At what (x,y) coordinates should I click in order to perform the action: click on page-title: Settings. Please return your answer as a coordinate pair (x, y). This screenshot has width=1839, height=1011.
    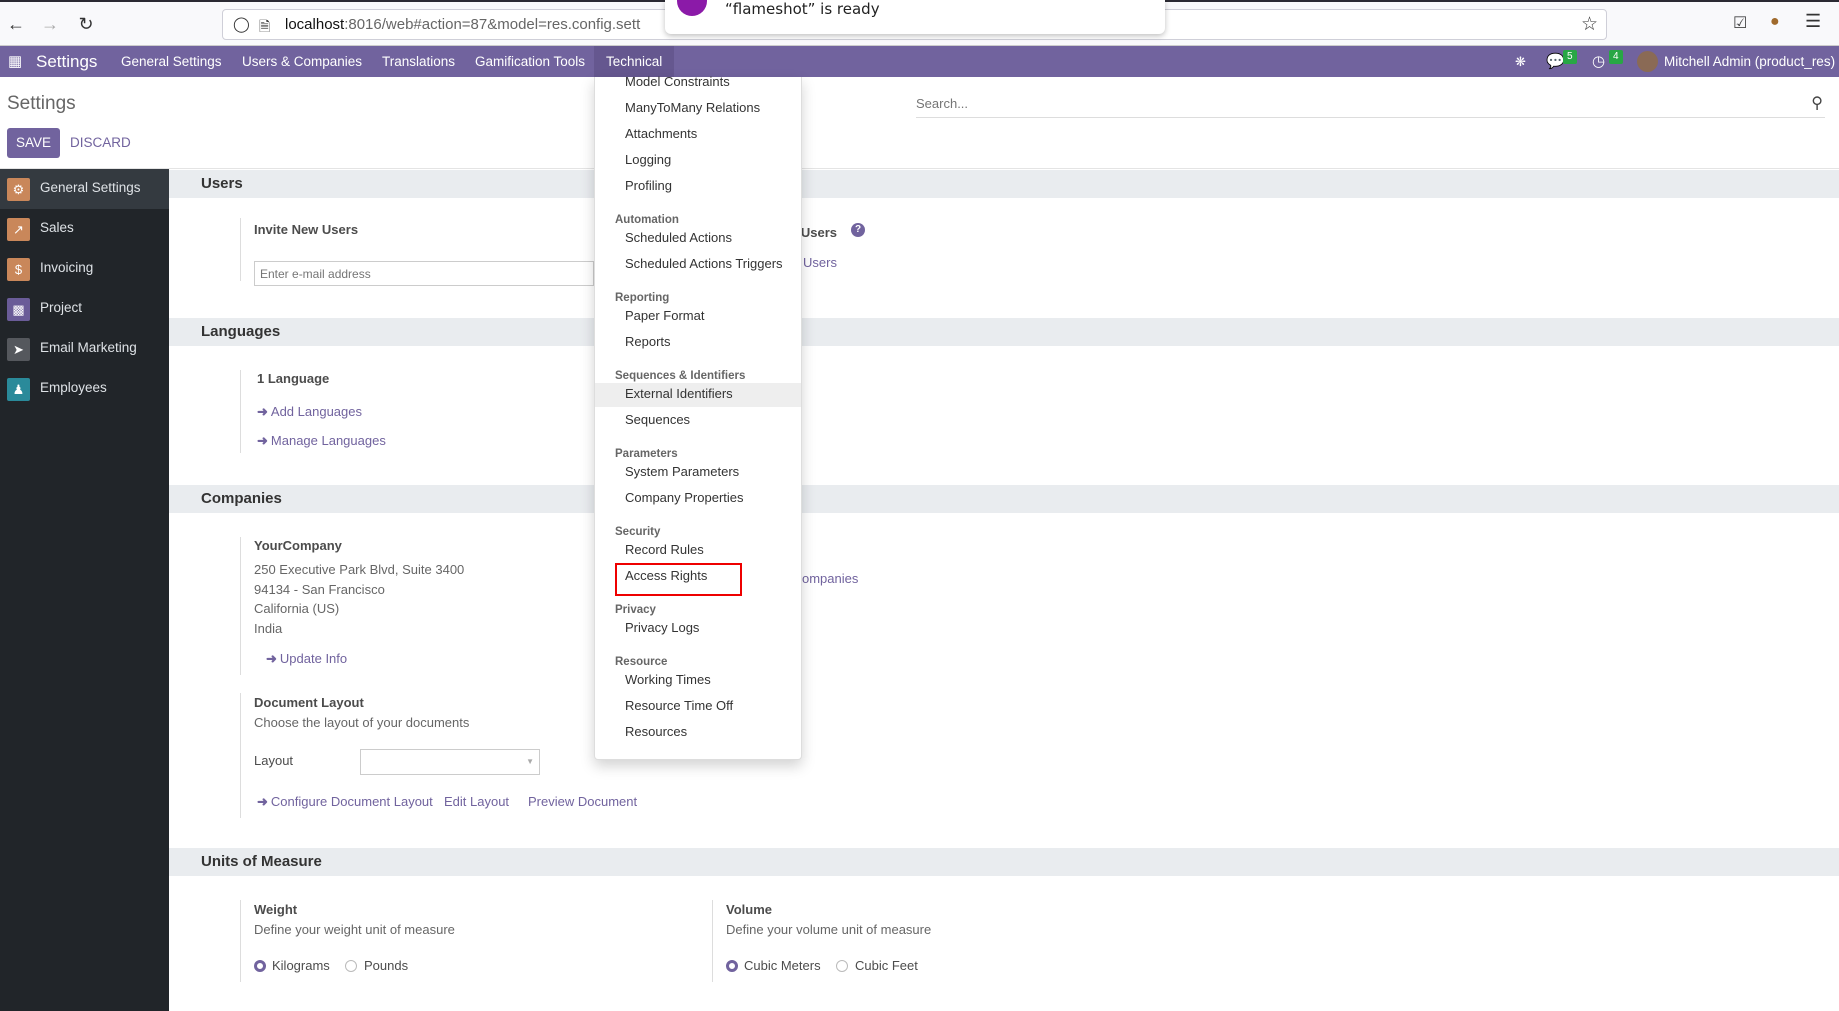
    Looking at the image, I should click on (41, 103).